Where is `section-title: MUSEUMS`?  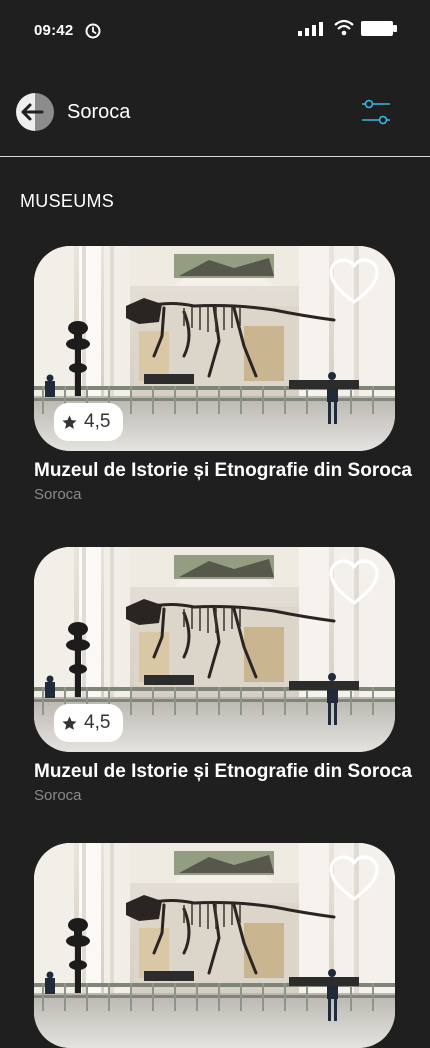 section-title: MUSEUMS is located at coordinates (67, 201).